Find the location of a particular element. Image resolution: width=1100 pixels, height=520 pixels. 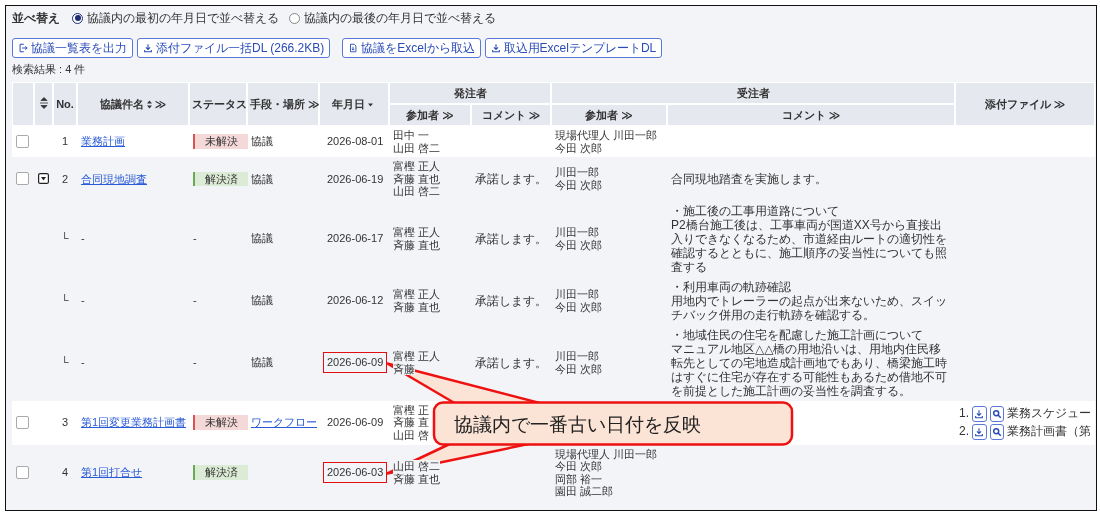

result-count: 検索結果 : 4 件 is located at coordinates (49, 69).